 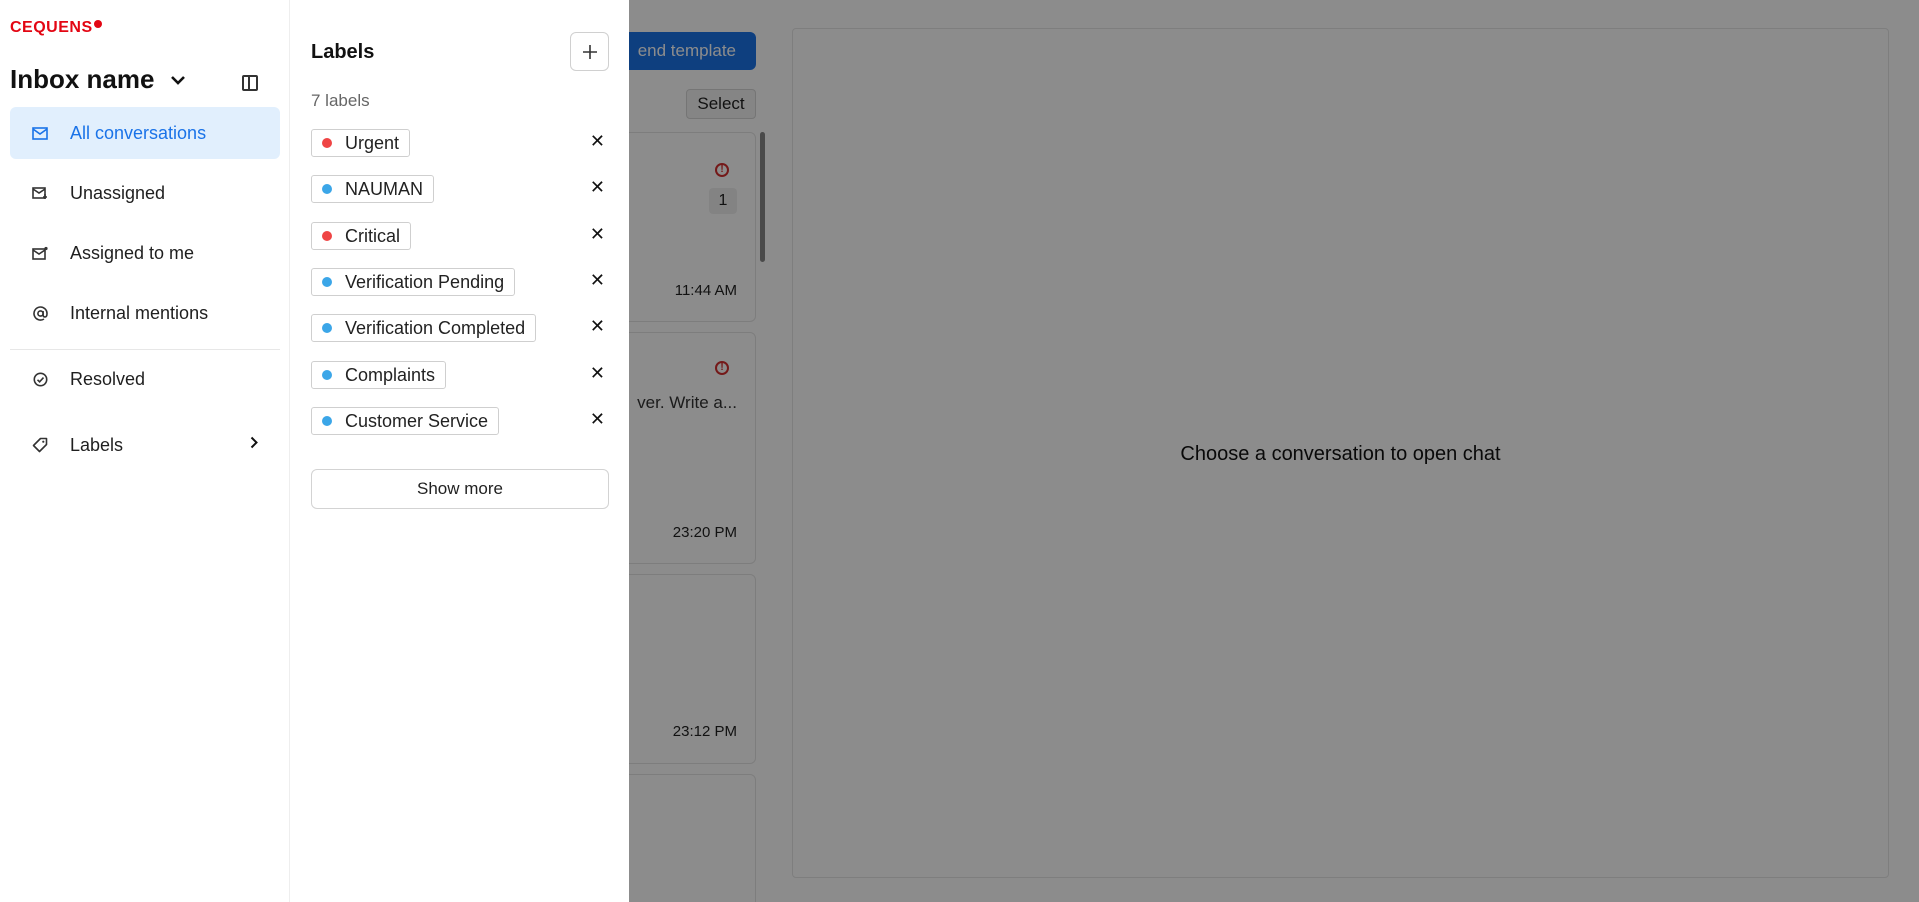 I want to click on chevron-down-icon, so click(x=178, y=80).